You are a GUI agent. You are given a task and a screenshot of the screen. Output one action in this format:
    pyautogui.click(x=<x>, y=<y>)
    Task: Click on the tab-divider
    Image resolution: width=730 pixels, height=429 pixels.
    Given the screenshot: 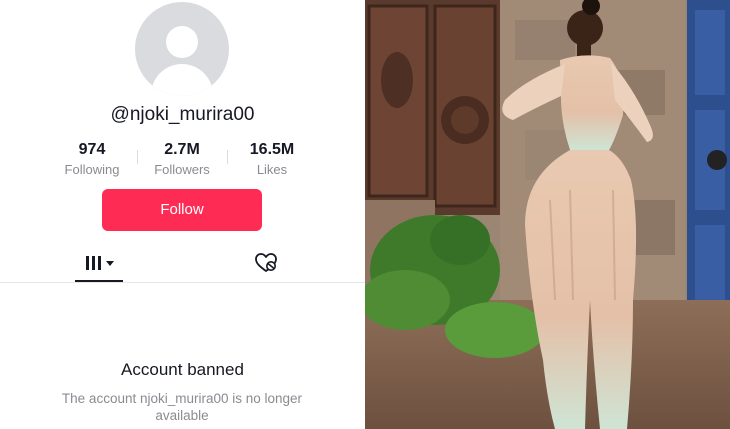 What is the action you would take?
    pyautogui.click(x=182, y=282)
    